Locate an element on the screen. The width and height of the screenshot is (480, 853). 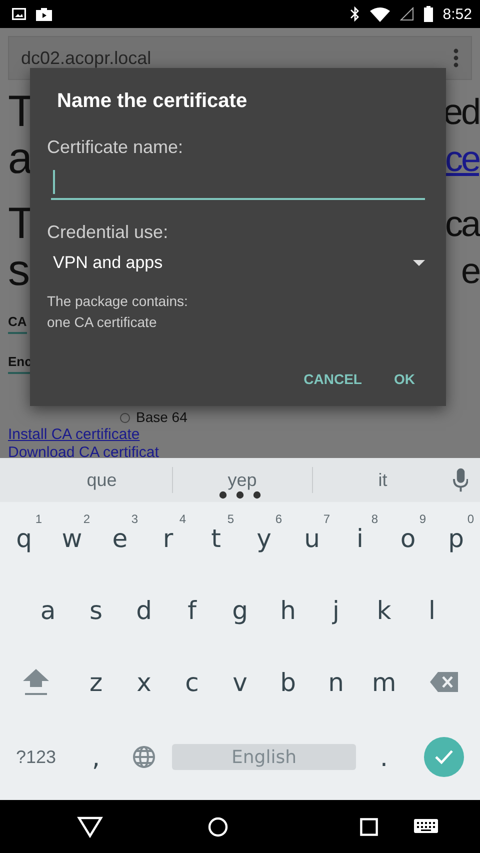
key: p 0 is located at coordinates (456, 538).